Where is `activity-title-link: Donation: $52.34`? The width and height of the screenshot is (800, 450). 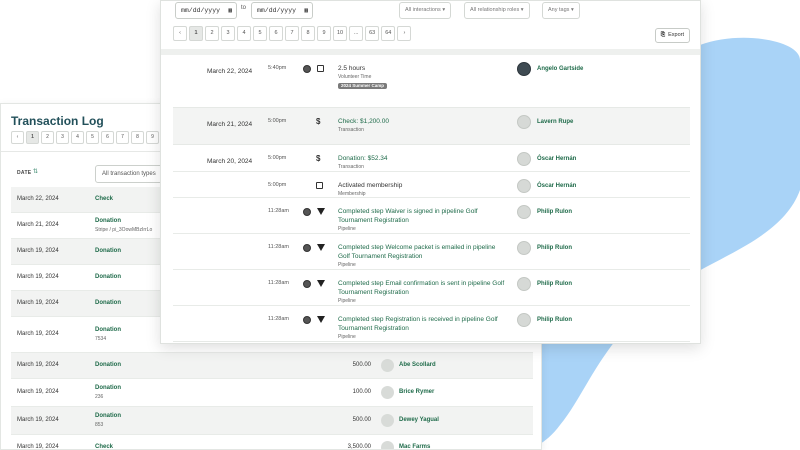 activity-title-link: Donation: $52.34 is located at coordinates (423, 158).